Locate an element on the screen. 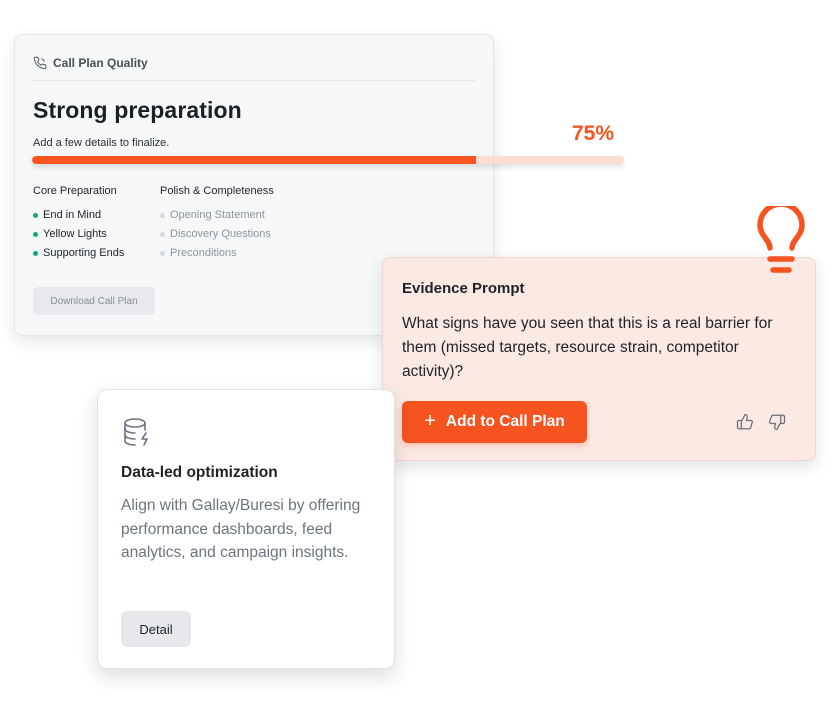  add-to-call-plan-button: + Add to Call Plan is located at coordinates (494, 422).